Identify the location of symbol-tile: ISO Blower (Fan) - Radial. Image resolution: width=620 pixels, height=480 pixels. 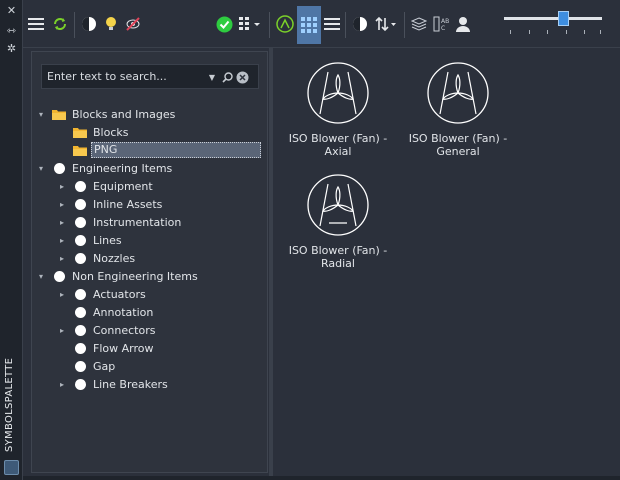
(338, 217).